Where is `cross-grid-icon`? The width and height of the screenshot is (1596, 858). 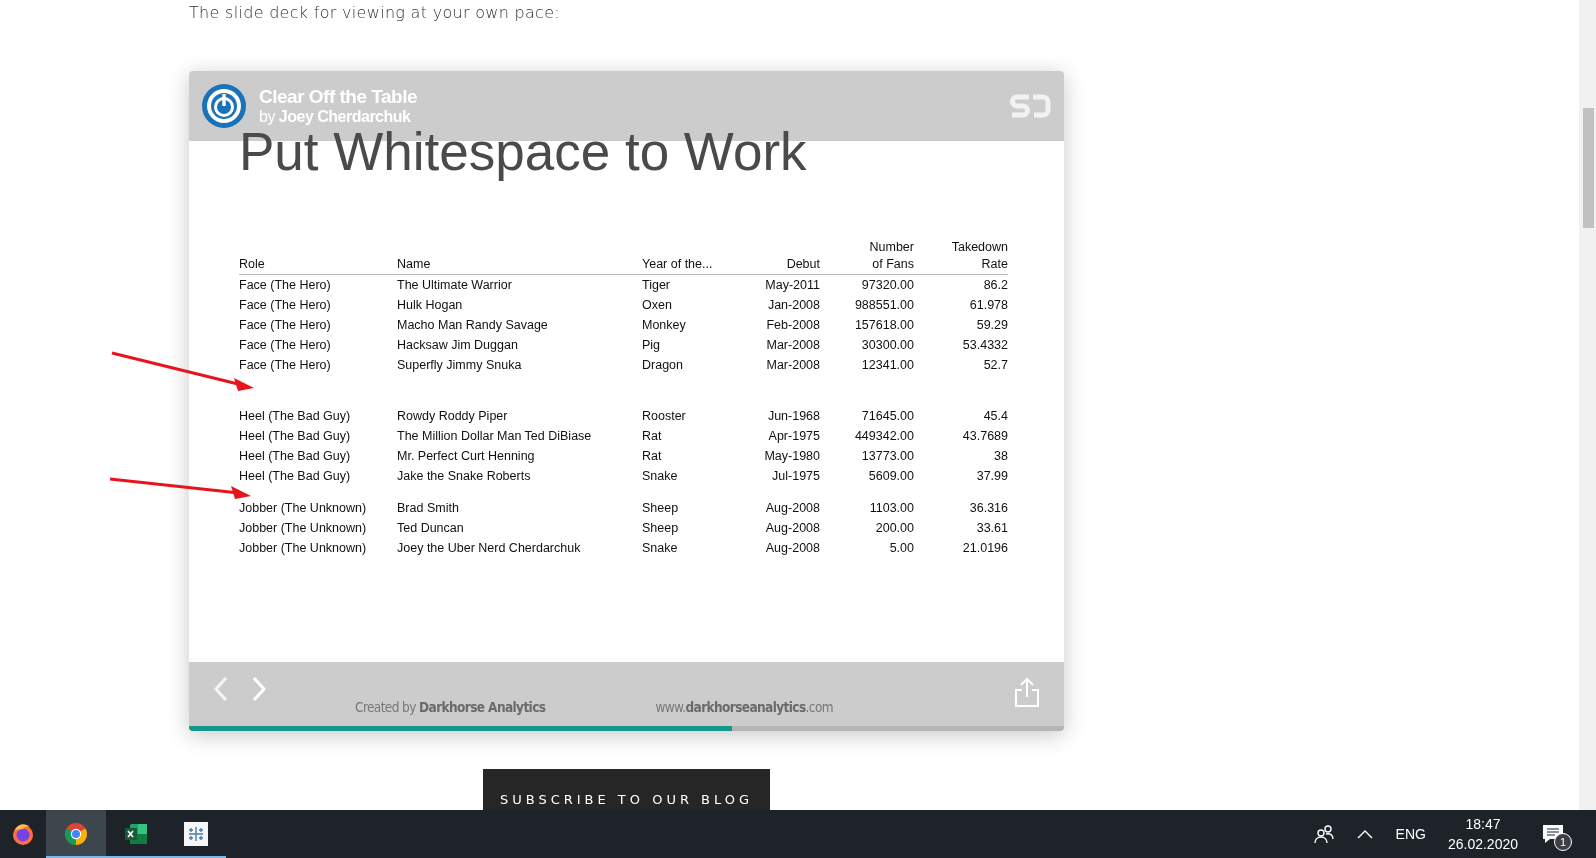 cross-grid-icon is located at coordinates (196, 834).